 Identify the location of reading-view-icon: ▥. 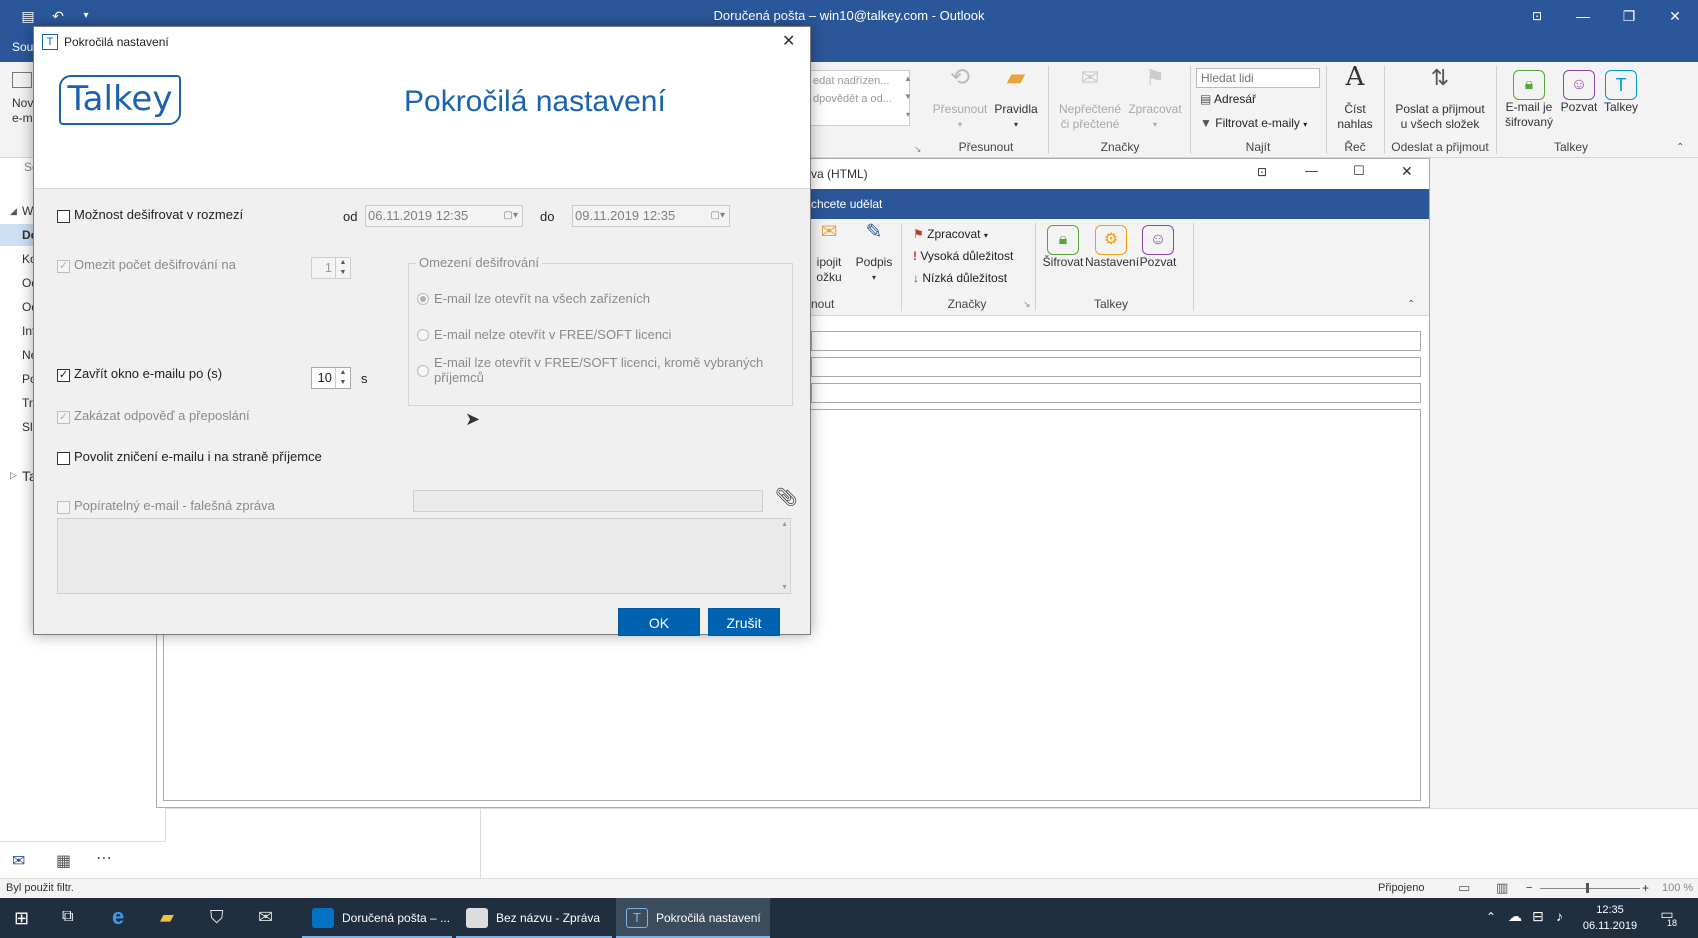
(1502, 888).